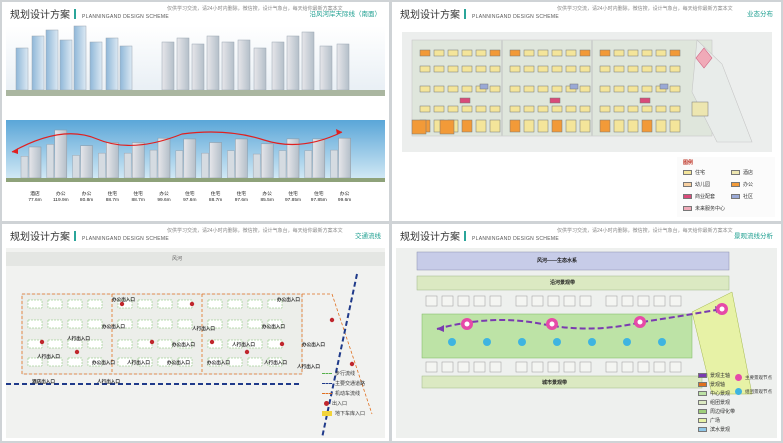 Image resolution: width=783 pixels, height=443 pixels. What do you see at coordinates (345, 198) in the screenshot?
I see `building-caption: 办公 99.6m` at bounding box center [345, 198].